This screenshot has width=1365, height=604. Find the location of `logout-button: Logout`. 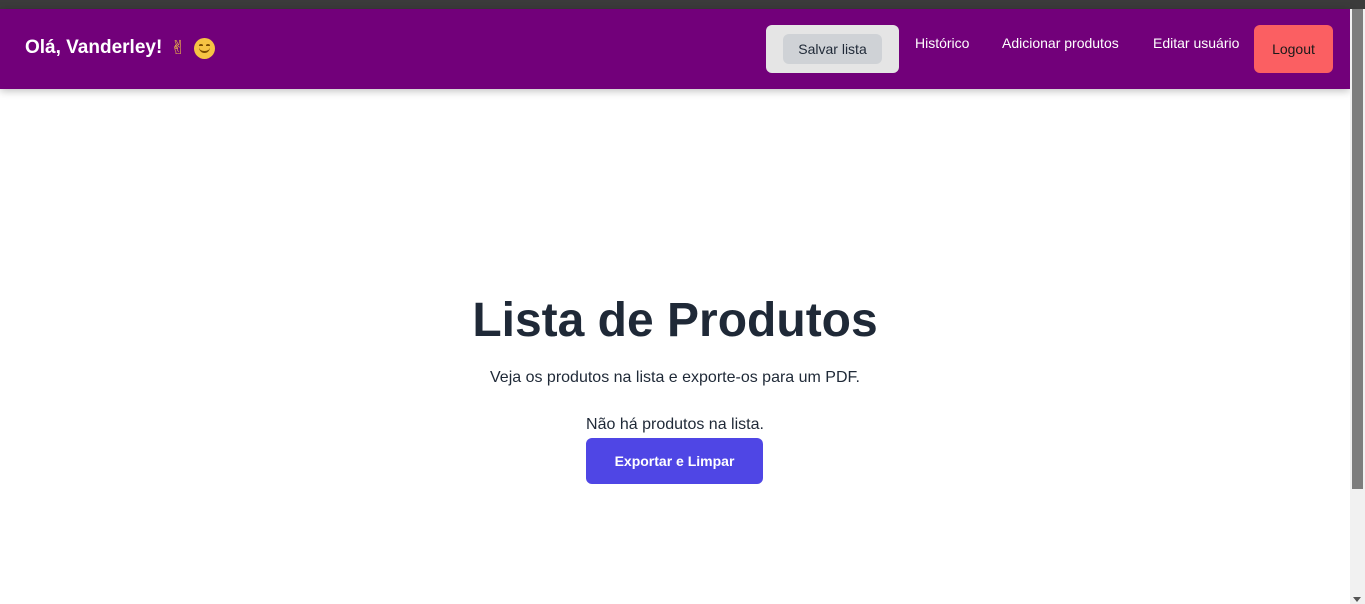

logout-button: Logout is located at coordinates (1293, 49).